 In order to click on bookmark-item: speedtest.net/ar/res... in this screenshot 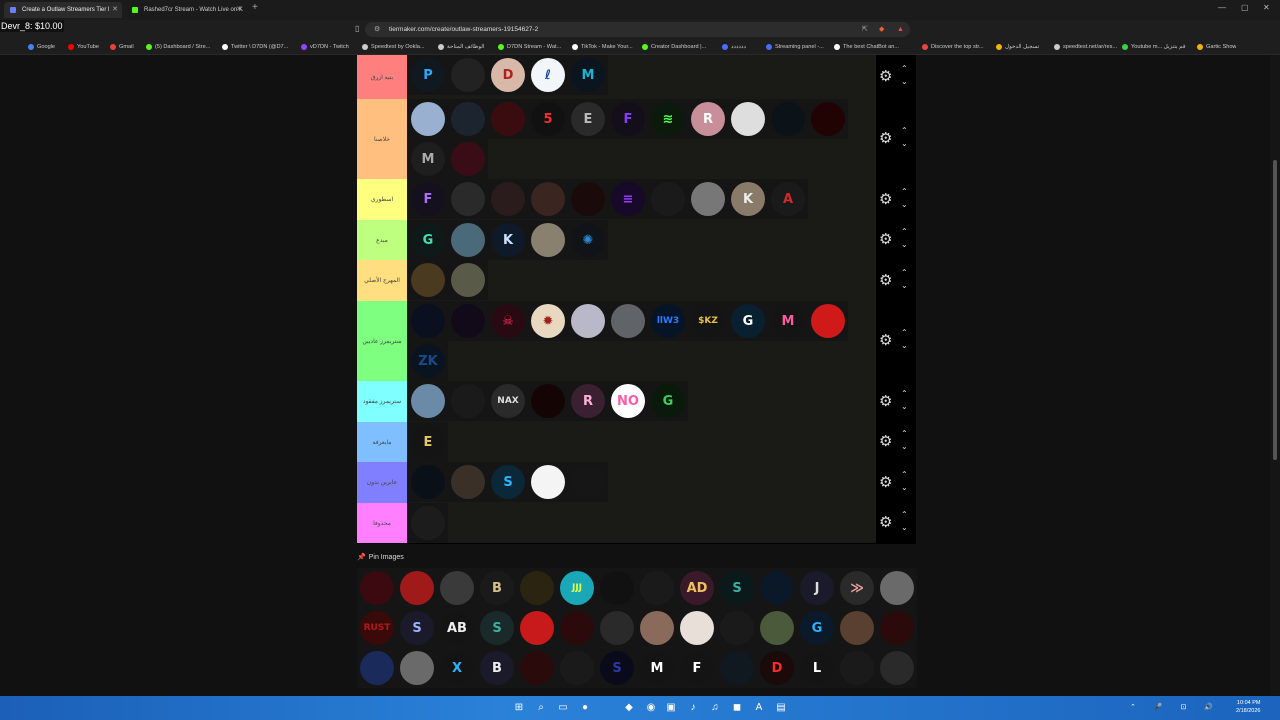, I will do `click(1085, 47)`.